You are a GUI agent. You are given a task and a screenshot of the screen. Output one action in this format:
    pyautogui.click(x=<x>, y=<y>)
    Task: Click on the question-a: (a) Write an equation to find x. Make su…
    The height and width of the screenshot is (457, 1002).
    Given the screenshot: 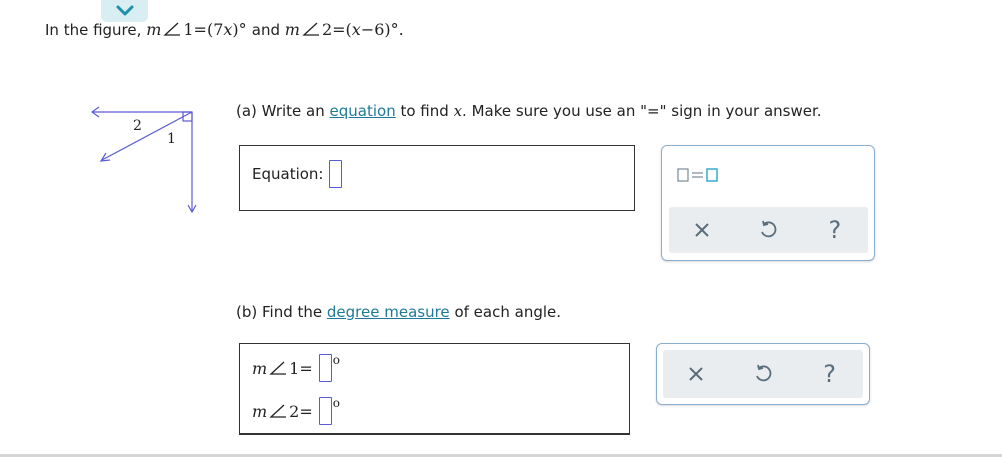 What is the action you would take?
    pyautogui.click(x=529, y=111)
    